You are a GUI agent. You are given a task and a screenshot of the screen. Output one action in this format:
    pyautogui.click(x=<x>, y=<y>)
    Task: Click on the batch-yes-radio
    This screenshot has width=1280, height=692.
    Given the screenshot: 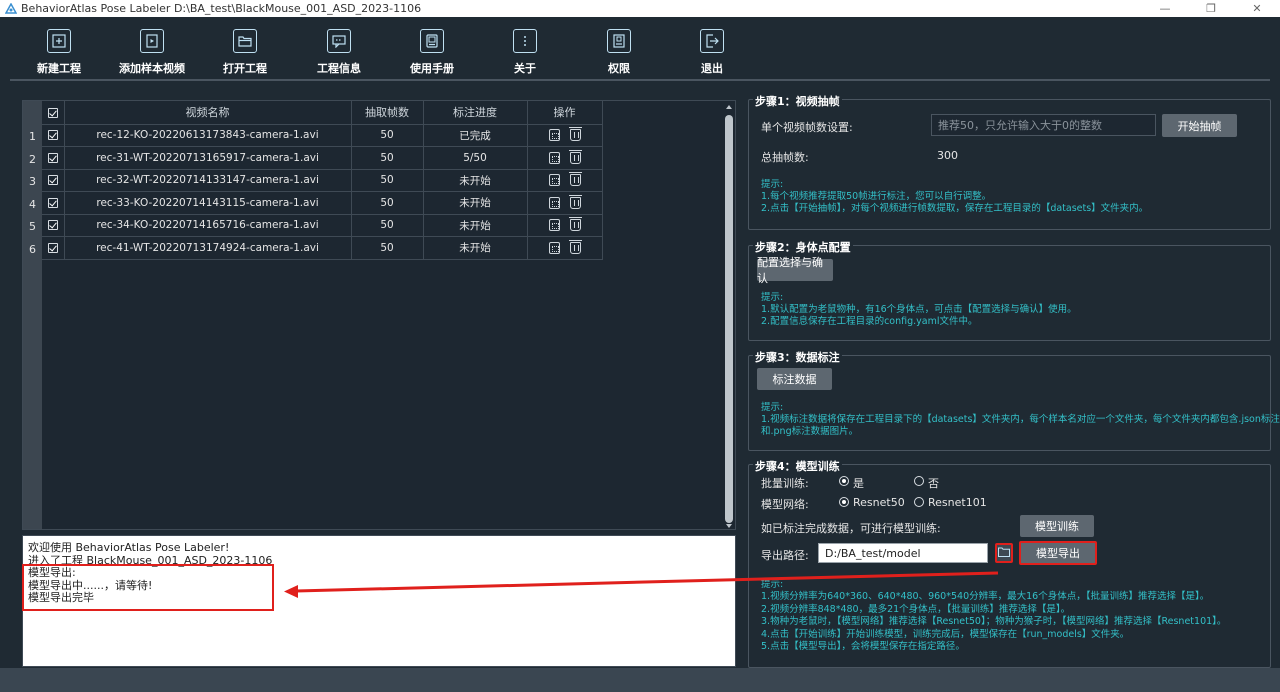 What is the action you would take?
    pyautogui.click(x=844, y=481)
    